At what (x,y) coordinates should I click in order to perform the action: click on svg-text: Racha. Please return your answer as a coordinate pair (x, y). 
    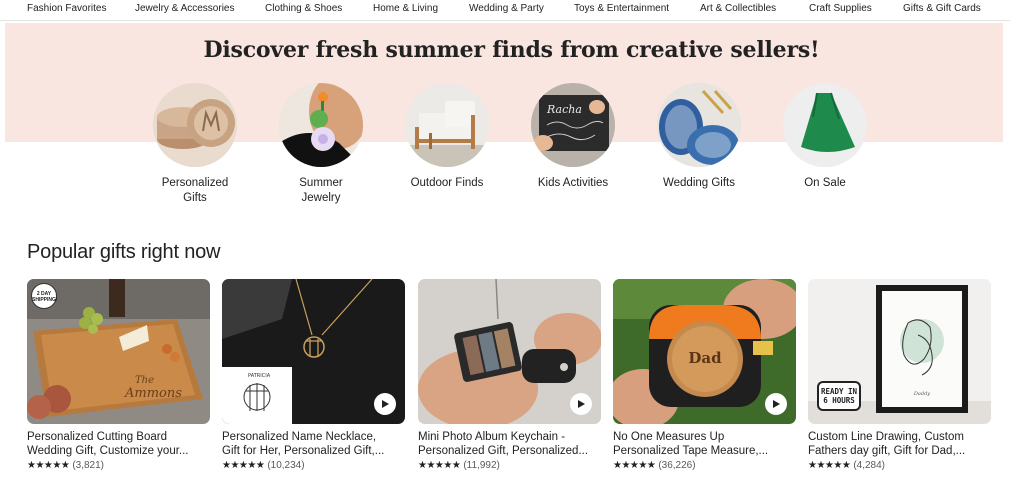
    Looking at the image, I should click on (564, 109).